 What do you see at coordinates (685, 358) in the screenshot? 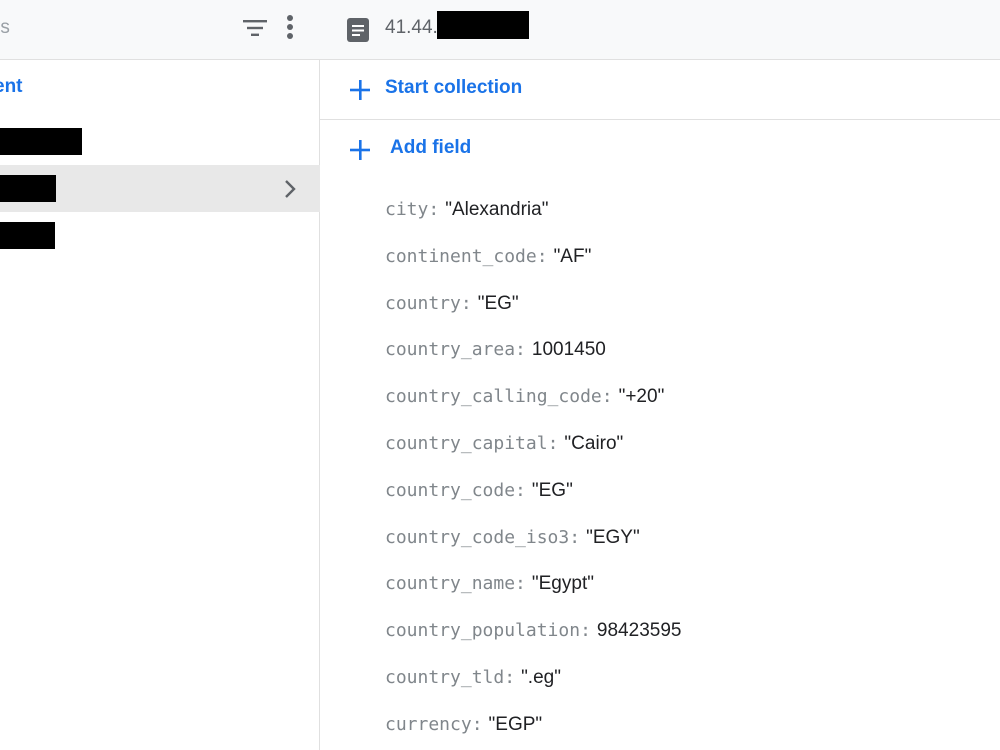
I see `field-row: country_area: 1001450` at bounding box center [685, 358].